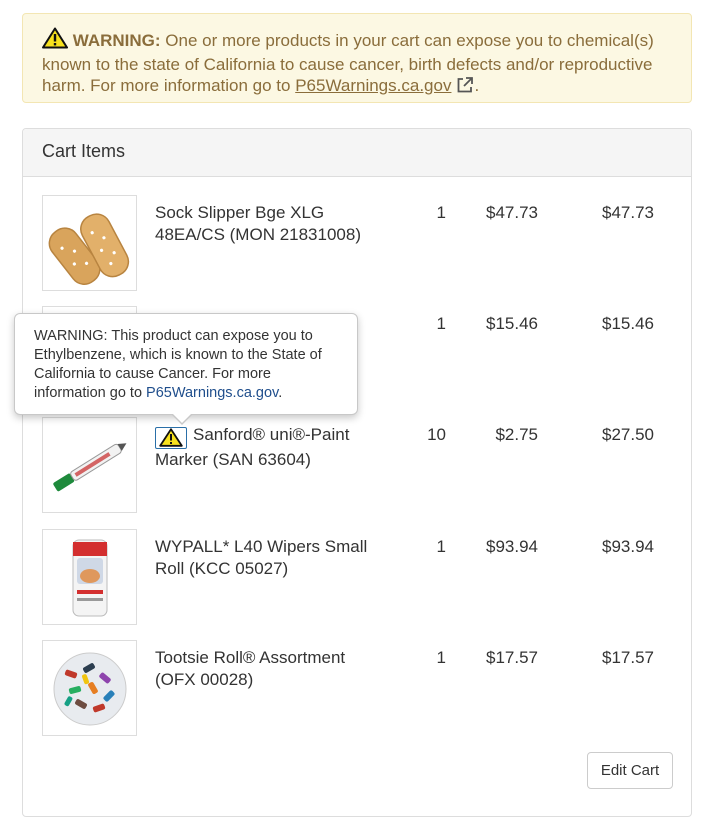 The image size is (708, 829). Describe the element at coordinates (89, 577) in the screenshot. I see `wipers-roll-image` at that location.